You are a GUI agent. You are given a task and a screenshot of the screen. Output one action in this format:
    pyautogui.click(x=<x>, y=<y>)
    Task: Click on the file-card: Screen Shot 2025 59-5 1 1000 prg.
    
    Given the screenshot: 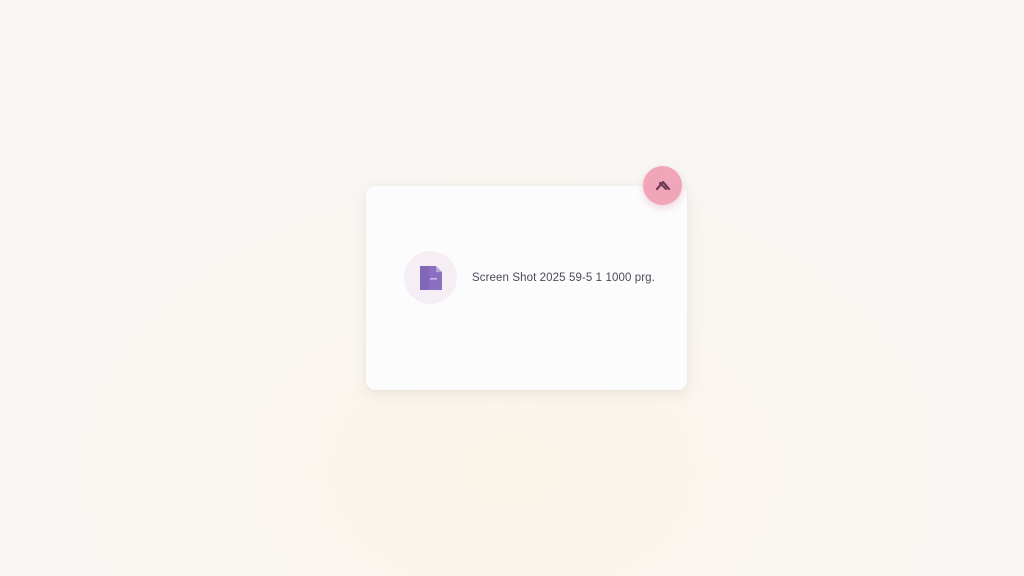 What is the action you would take?
    pyautogui.click(x=526, y=288)
    